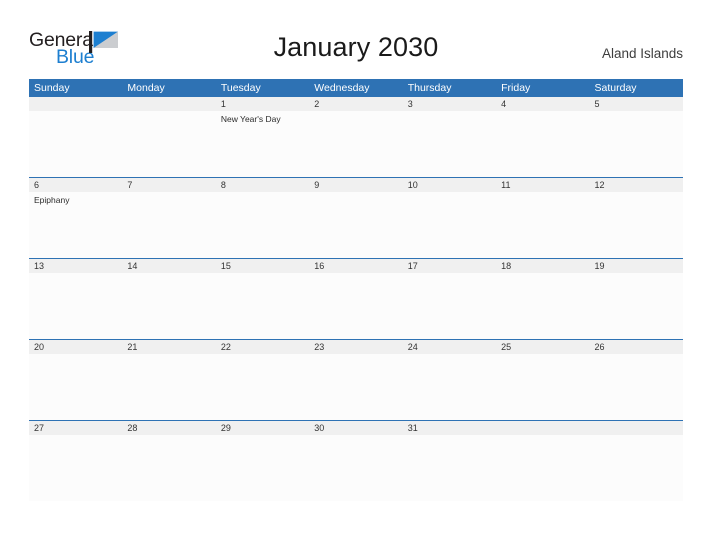 Image resolution: width=712 pixels, height=550 pixels. I want to click on weekday-header-friday: Friday, so click(516, 88).